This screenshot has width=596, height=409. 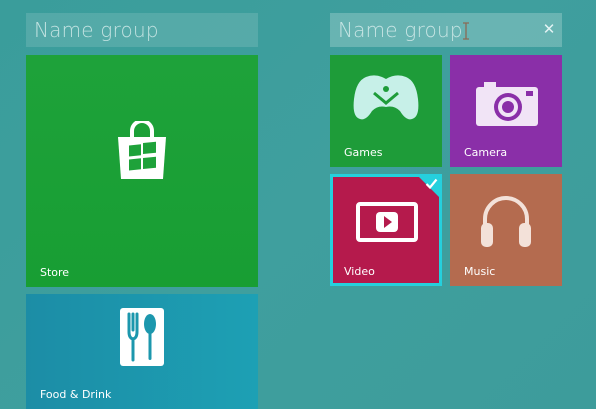 What do you see at coordinates (549, 29) in the screenshot?
I see `close-icon: ✕` at bounding box center [549, 29].